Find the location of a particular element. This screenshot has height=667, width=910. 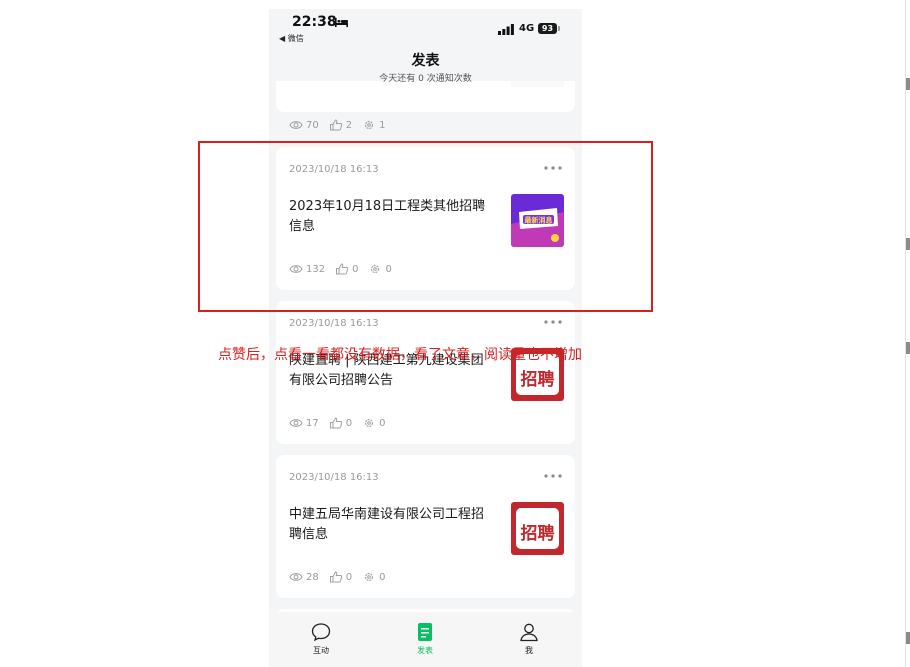

clock: 22:38 is located at coordinates (314, 22).